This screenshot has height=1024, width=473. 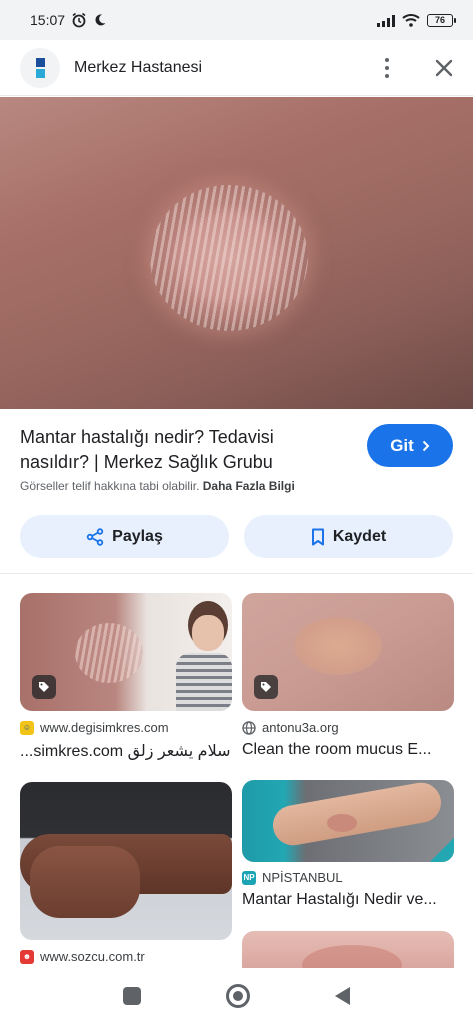 I want to click on result-source-text: www.sozcu.com.tr, so click(x=92, y=956).